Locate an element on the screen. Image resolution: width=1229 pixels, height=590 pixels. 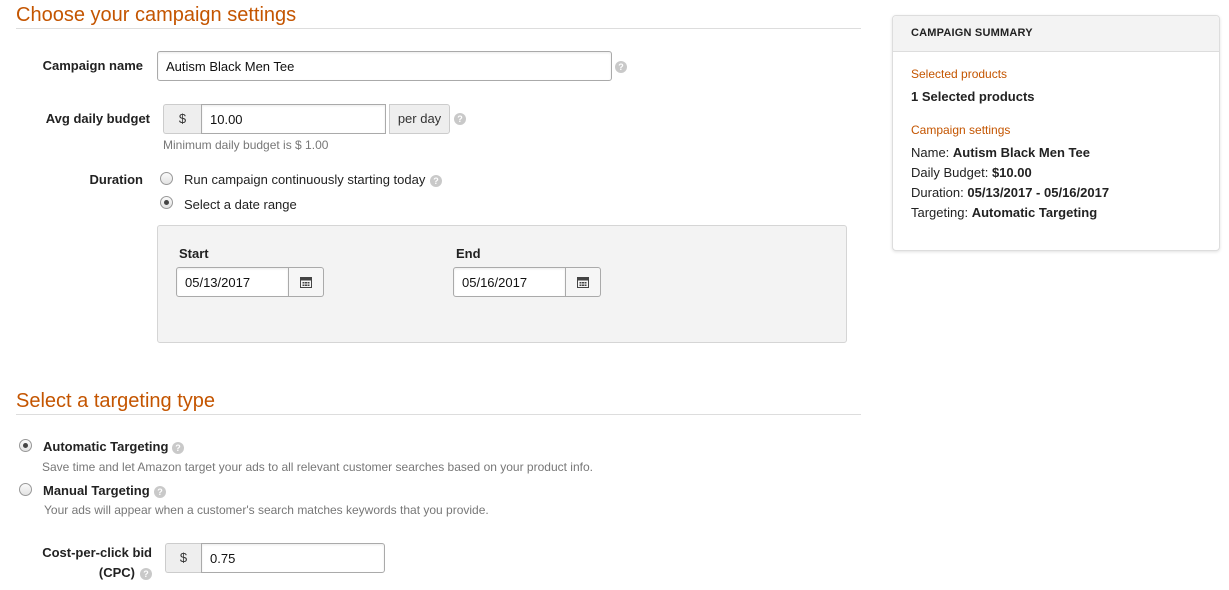
automatic-targeting-radio is located at coordinates (25, 445).